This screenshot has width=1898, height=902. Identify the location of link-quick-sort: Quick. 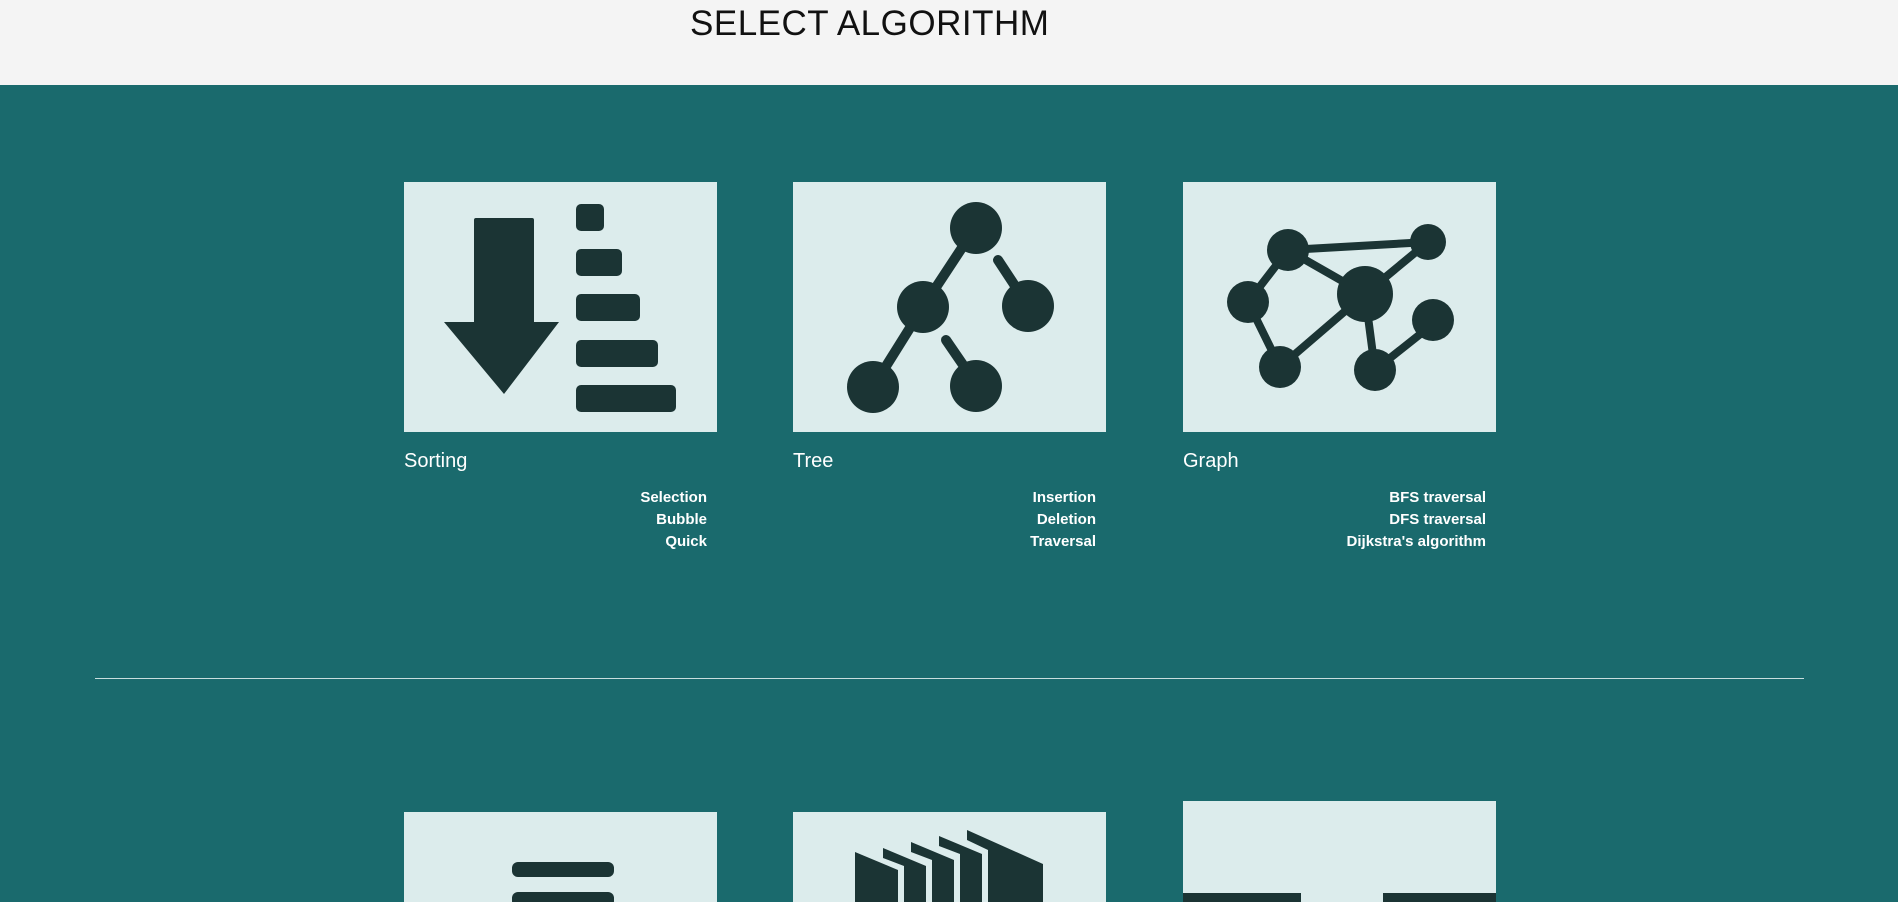
(555, 542).